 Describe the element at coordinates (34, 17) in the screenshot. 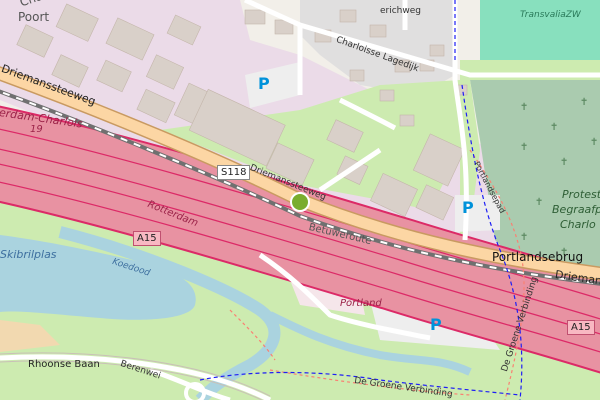

I see `label-poort: Poort` at that location.